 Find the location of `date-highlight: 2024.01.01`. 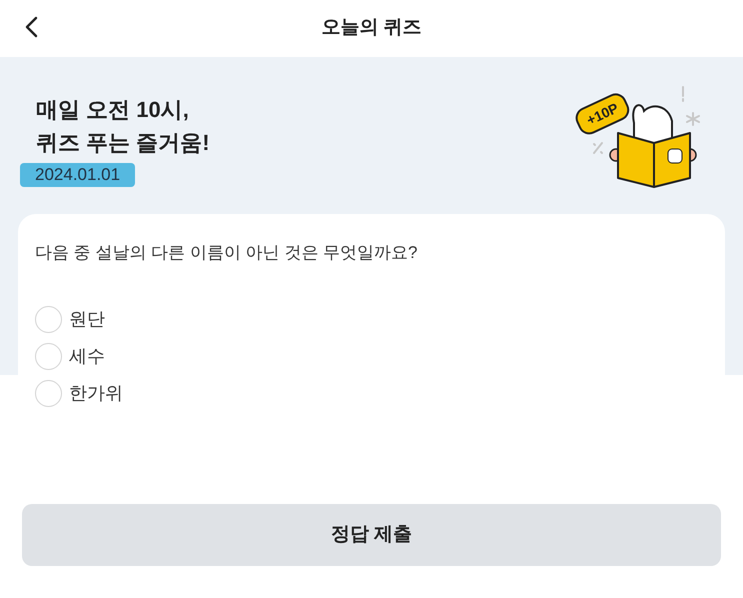

date-highlight: 2024.01.01 is located at coordinates (78, 175).